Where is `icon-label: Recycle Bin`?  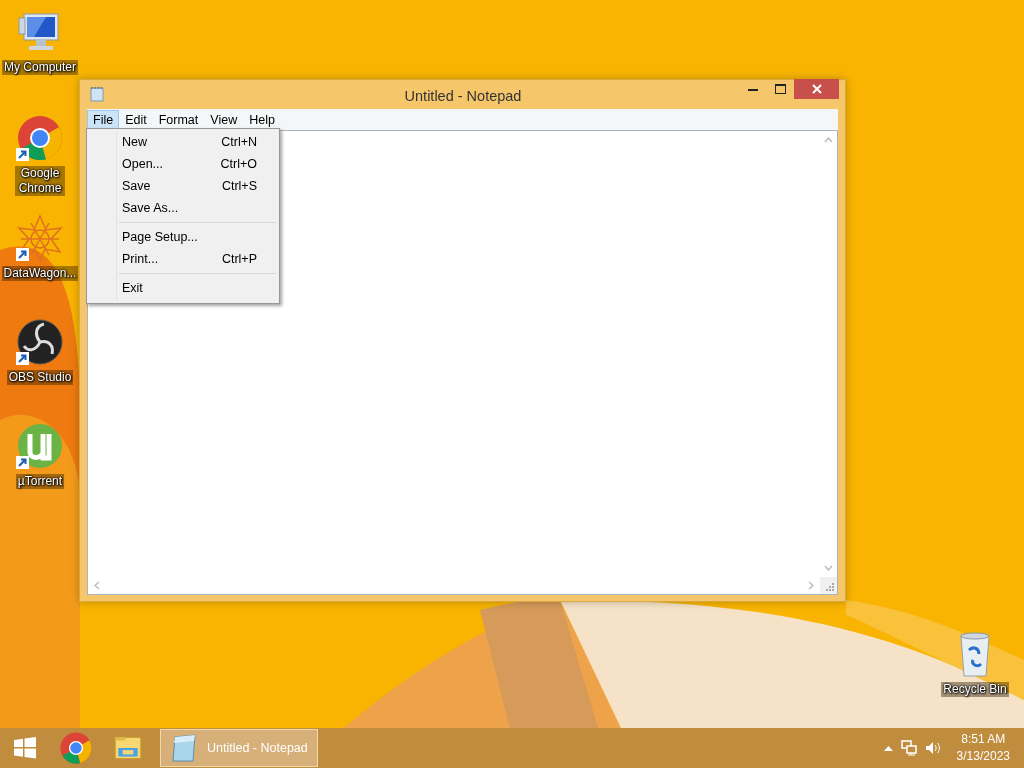
icon-label: Recycle Bin is located at coordinates (975, 689).